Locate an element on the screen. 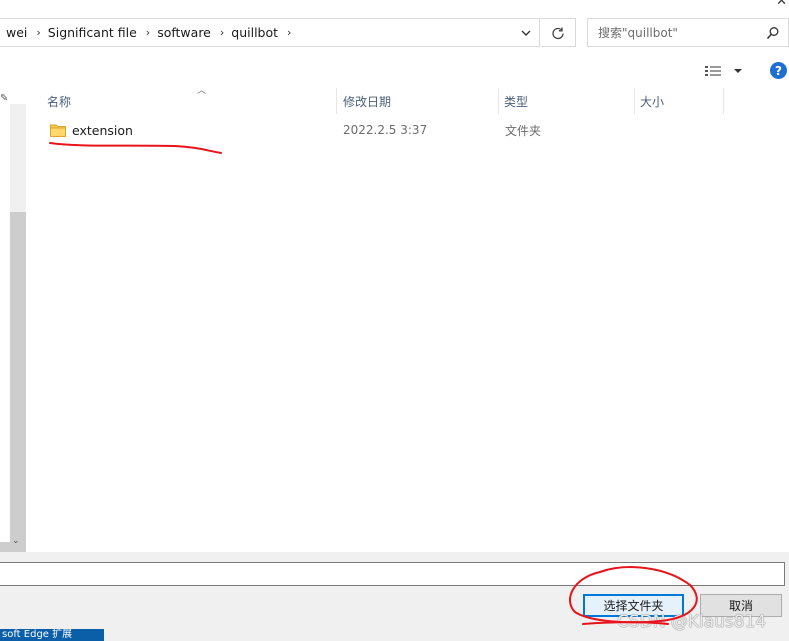 The height and width of the screenshot is (641, 789). breadcrumb-item-significant-file: Significant file is located at coordinates (89, 32).